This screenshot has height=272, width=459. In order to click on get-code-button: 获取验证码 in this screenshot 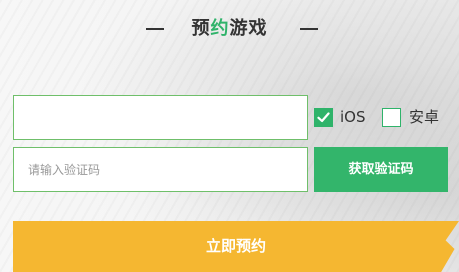, I will do `click(381, 169)`.